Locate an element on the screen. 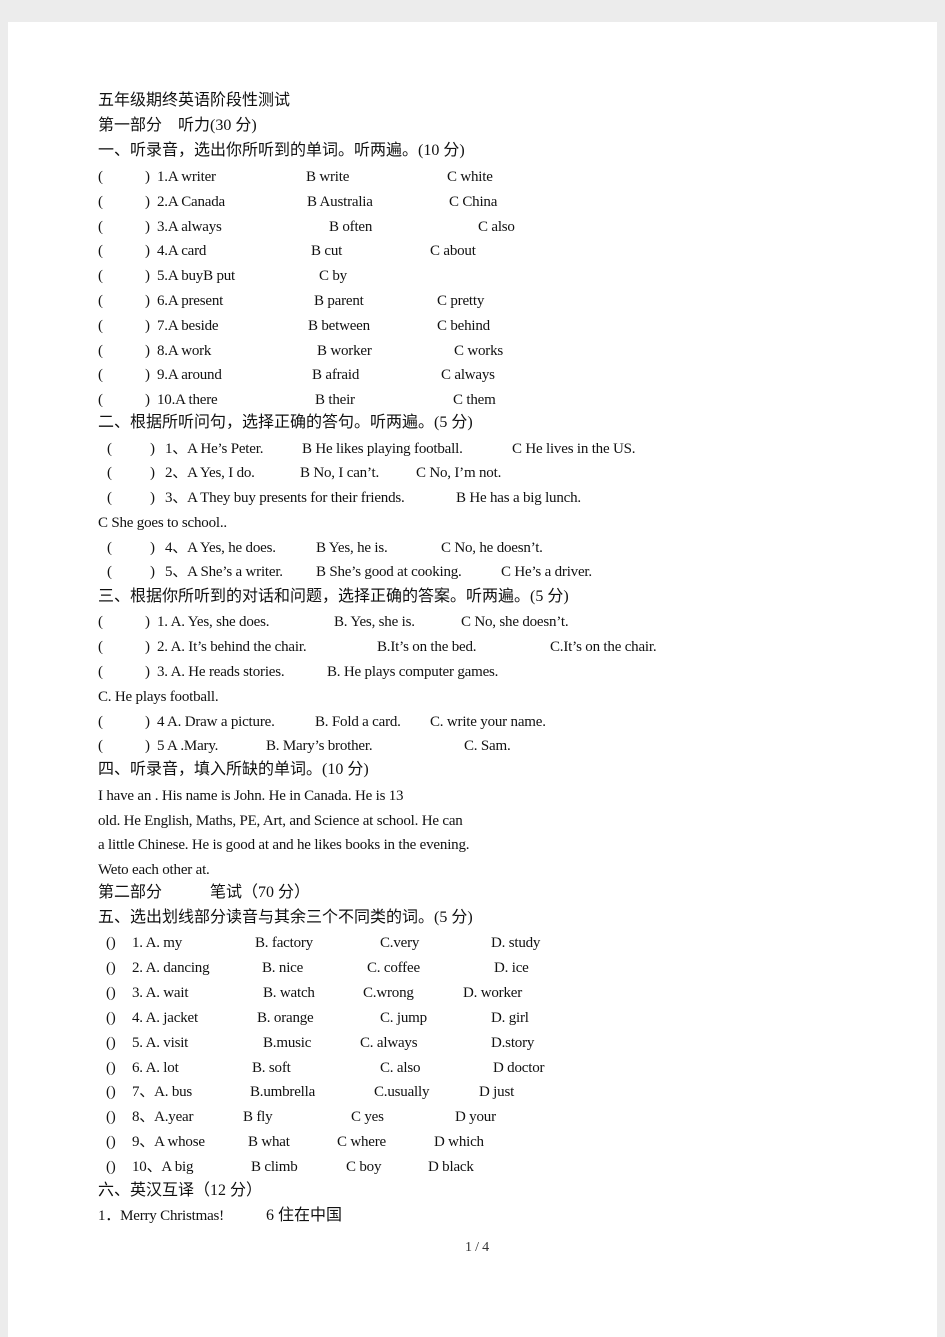  section-heading: 五、选出划线部分读音与其余三个不同类的词。(5 分) is located at coordinates (285, 917).